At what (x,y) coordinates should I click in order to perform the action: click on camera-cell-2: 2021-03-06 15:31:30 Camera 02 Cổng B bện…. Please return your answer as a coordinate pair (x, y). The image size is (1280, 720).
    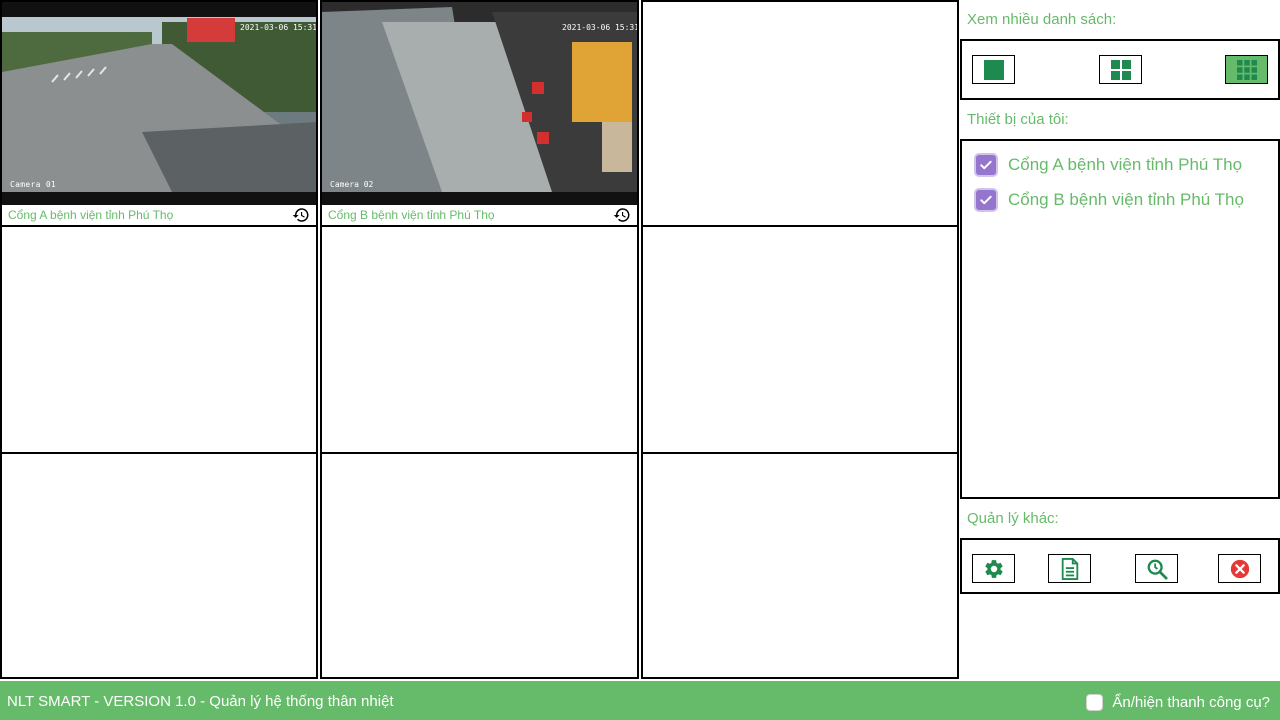
    Looking at the image, I should click on (479, 113).